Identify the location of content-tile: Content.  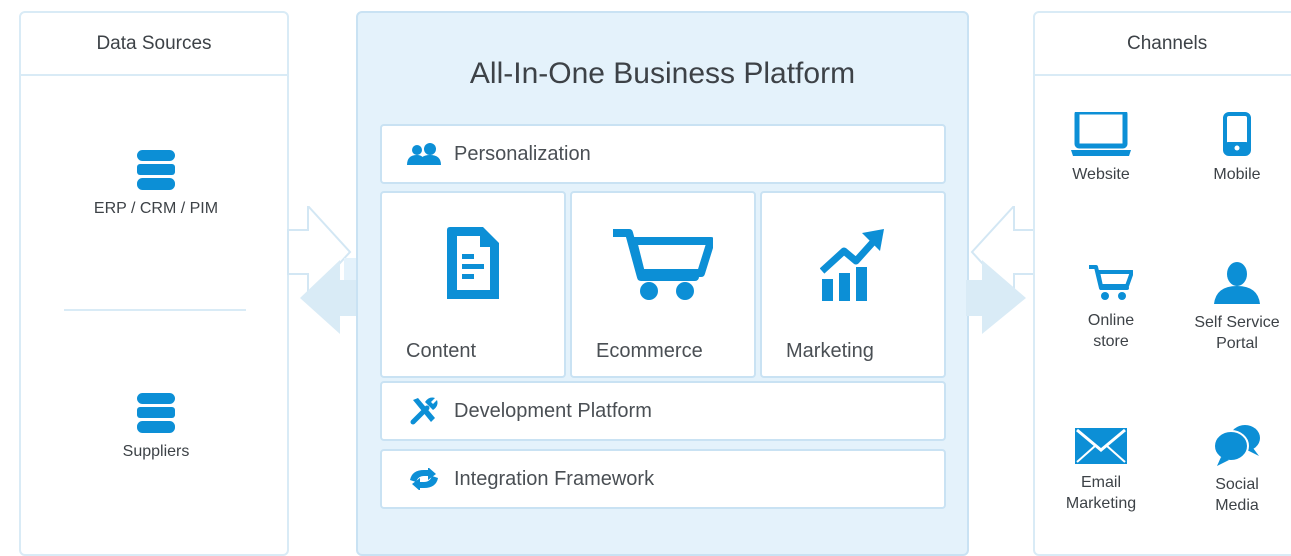
(473, 284).